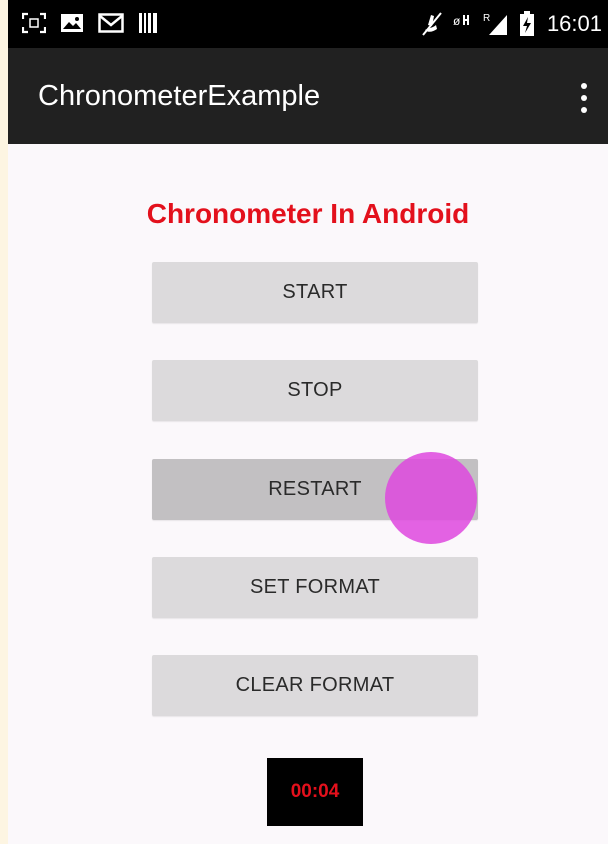 This screenshot has height=844, width=608. Describe the element at coordinates (34, 23) in the screenshot. I see `screenshot-icon` at that location.